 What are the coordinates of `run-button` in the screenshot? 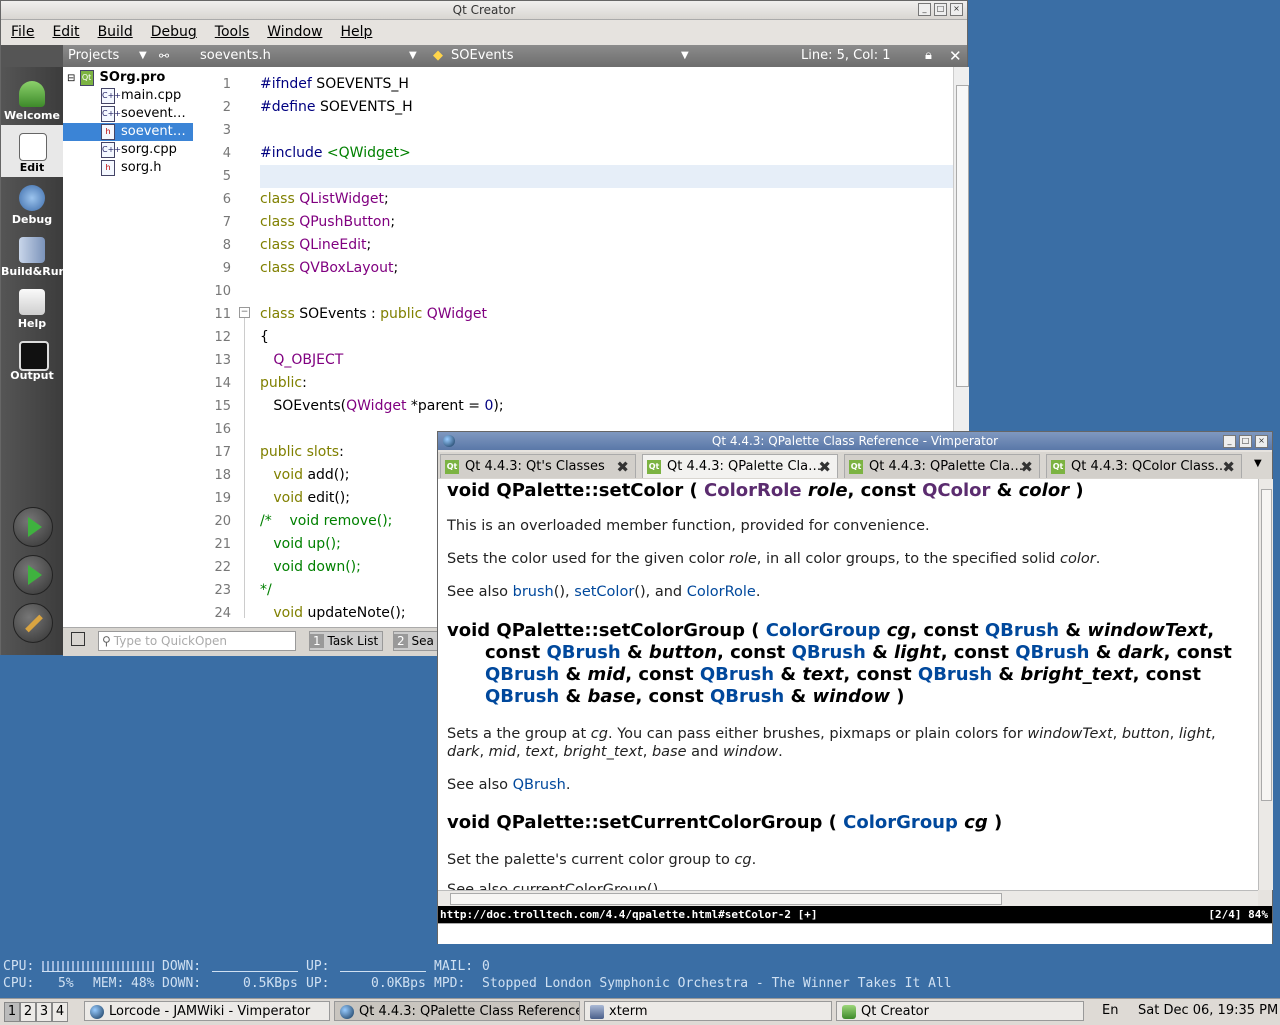 It's located at (33, 527).